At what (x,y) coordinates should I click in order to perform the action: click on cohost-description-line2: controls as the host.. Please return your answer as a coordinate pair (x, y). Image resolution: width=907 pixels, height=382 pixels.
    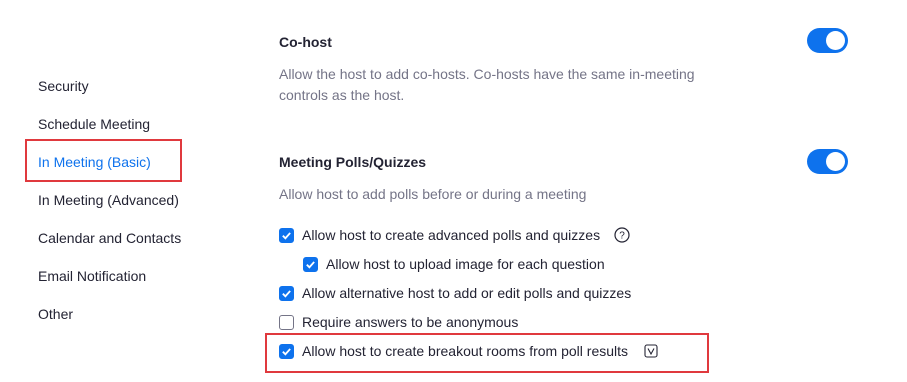
    Looking at the image, I should click on (342, 95).